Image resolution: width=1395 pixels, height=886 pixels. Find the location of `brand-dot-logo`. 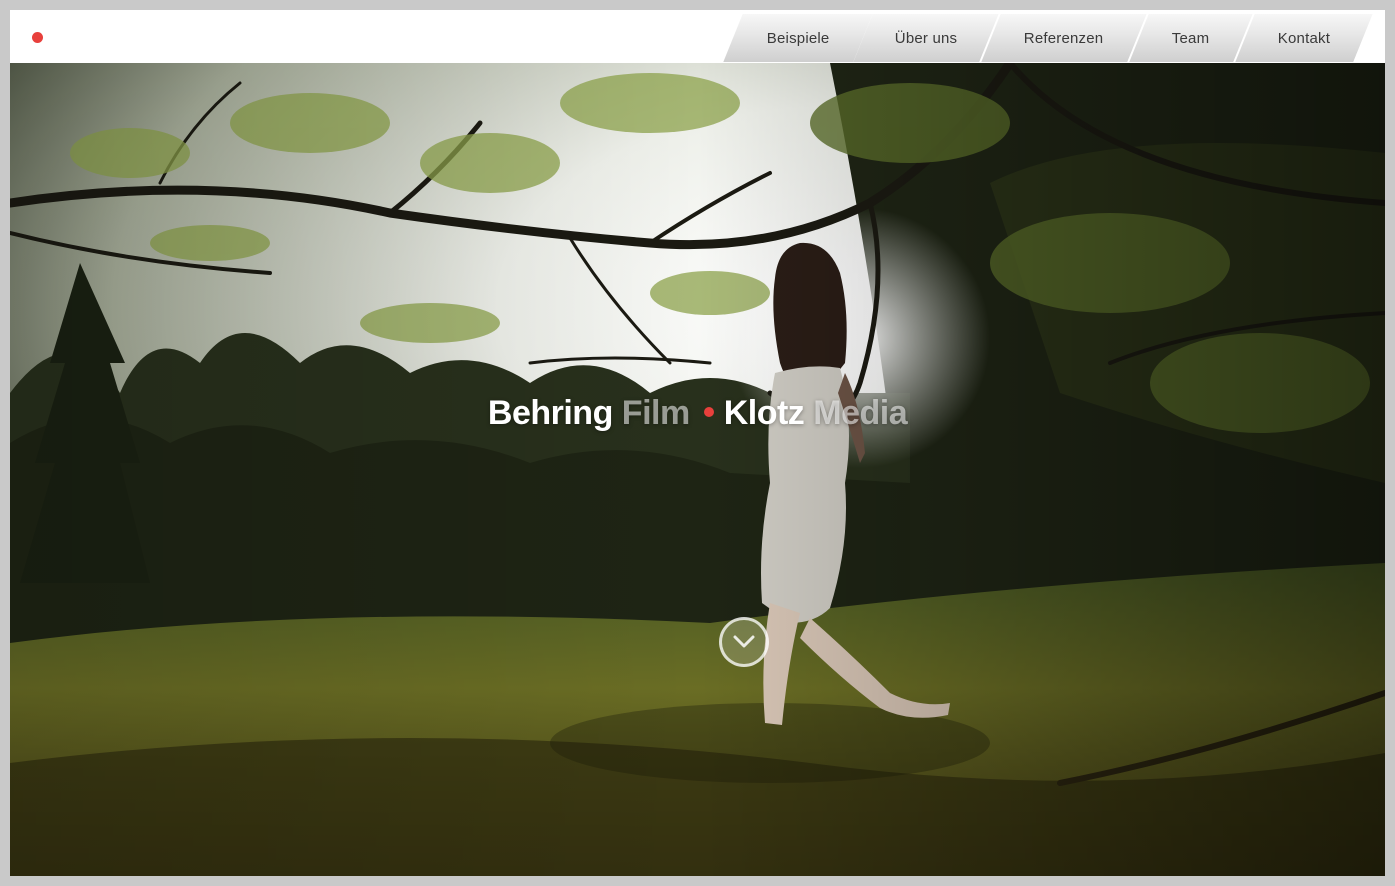

brand-dot-logo is located at coordinates (37, 37).